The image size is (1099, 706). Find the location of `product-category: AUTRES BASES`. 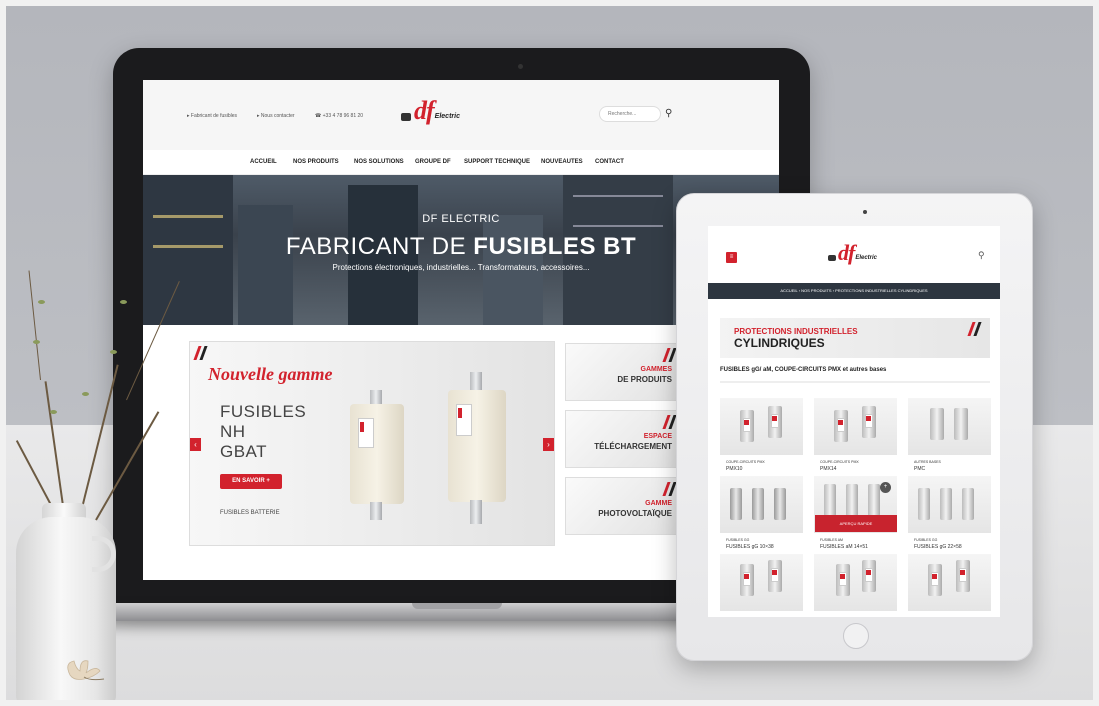

product-category: AUTRES BASES is located at coordinates (927, 462).